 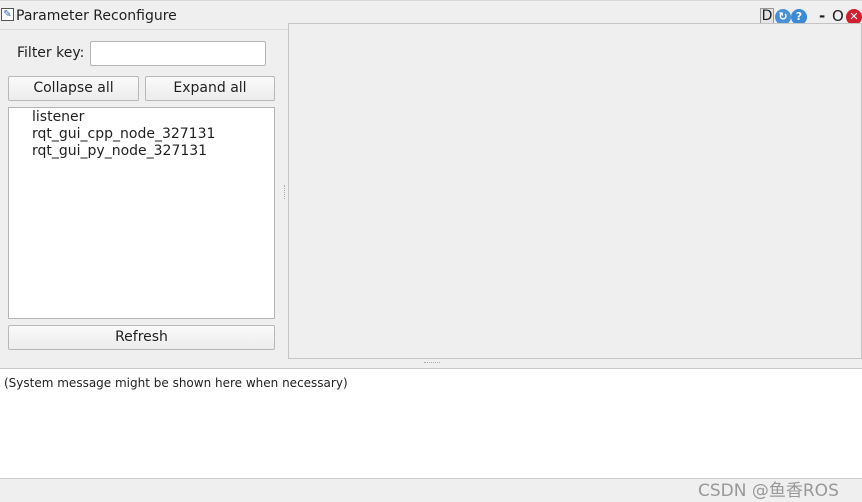 What do you see at coordinates (178, 53) in the screenshot?
I see `filter-key-input` at bounding box center [178, 53].